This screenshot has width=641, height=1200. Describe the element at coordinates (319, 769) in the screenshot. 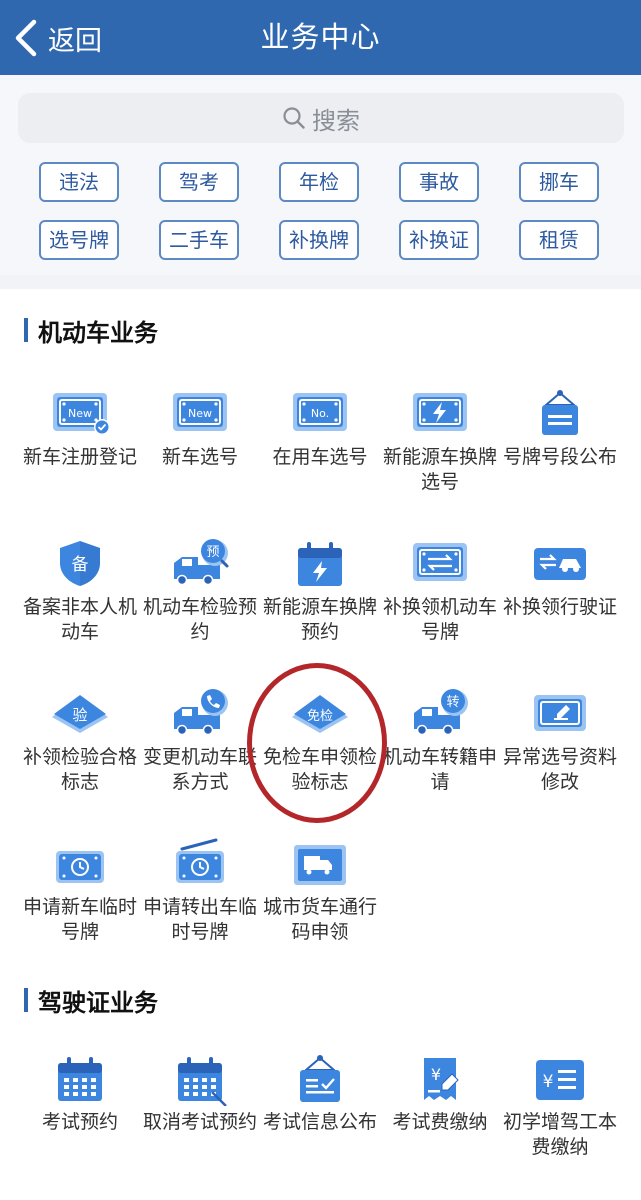

I see `service-item-label: 免检车申领检验标志` at that location.